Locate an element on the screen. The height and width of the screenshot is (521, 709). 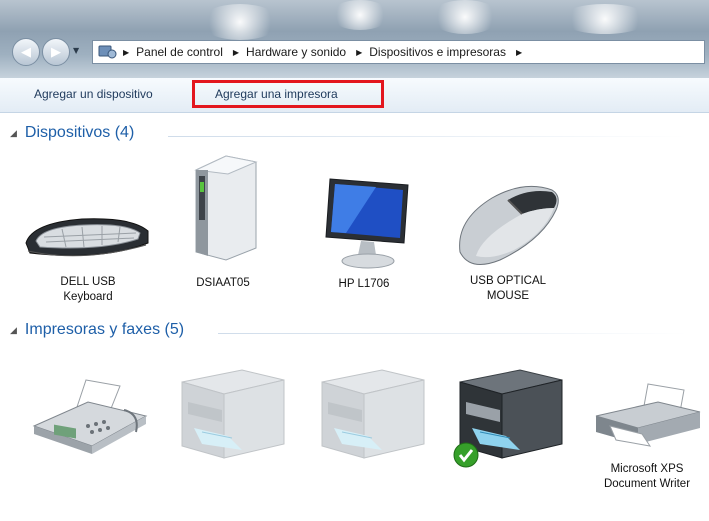
back-arrow-icon: ◀ is located at coordinates (26, 52).